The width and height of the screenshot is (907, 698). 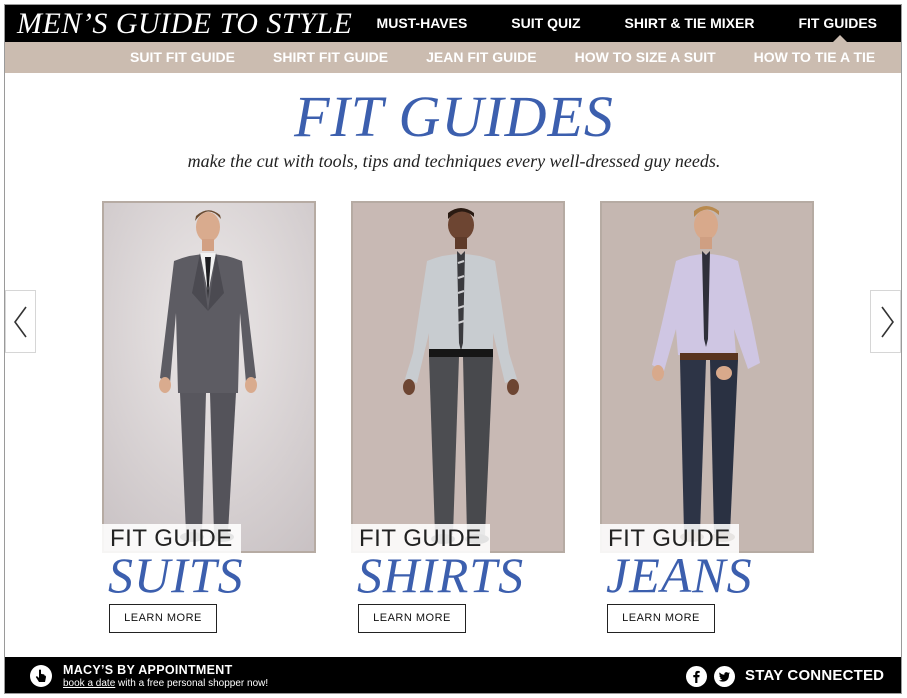 I want to click on subnav-shirt-fit-guide: SHIRT FIT GUIDE, so click(x=330, y=57).